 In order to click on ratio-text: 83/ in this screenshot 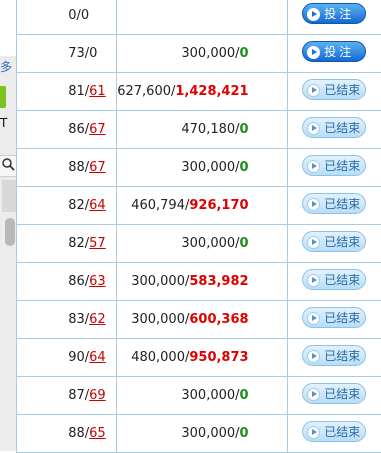, I will do `click(78, 319)`.